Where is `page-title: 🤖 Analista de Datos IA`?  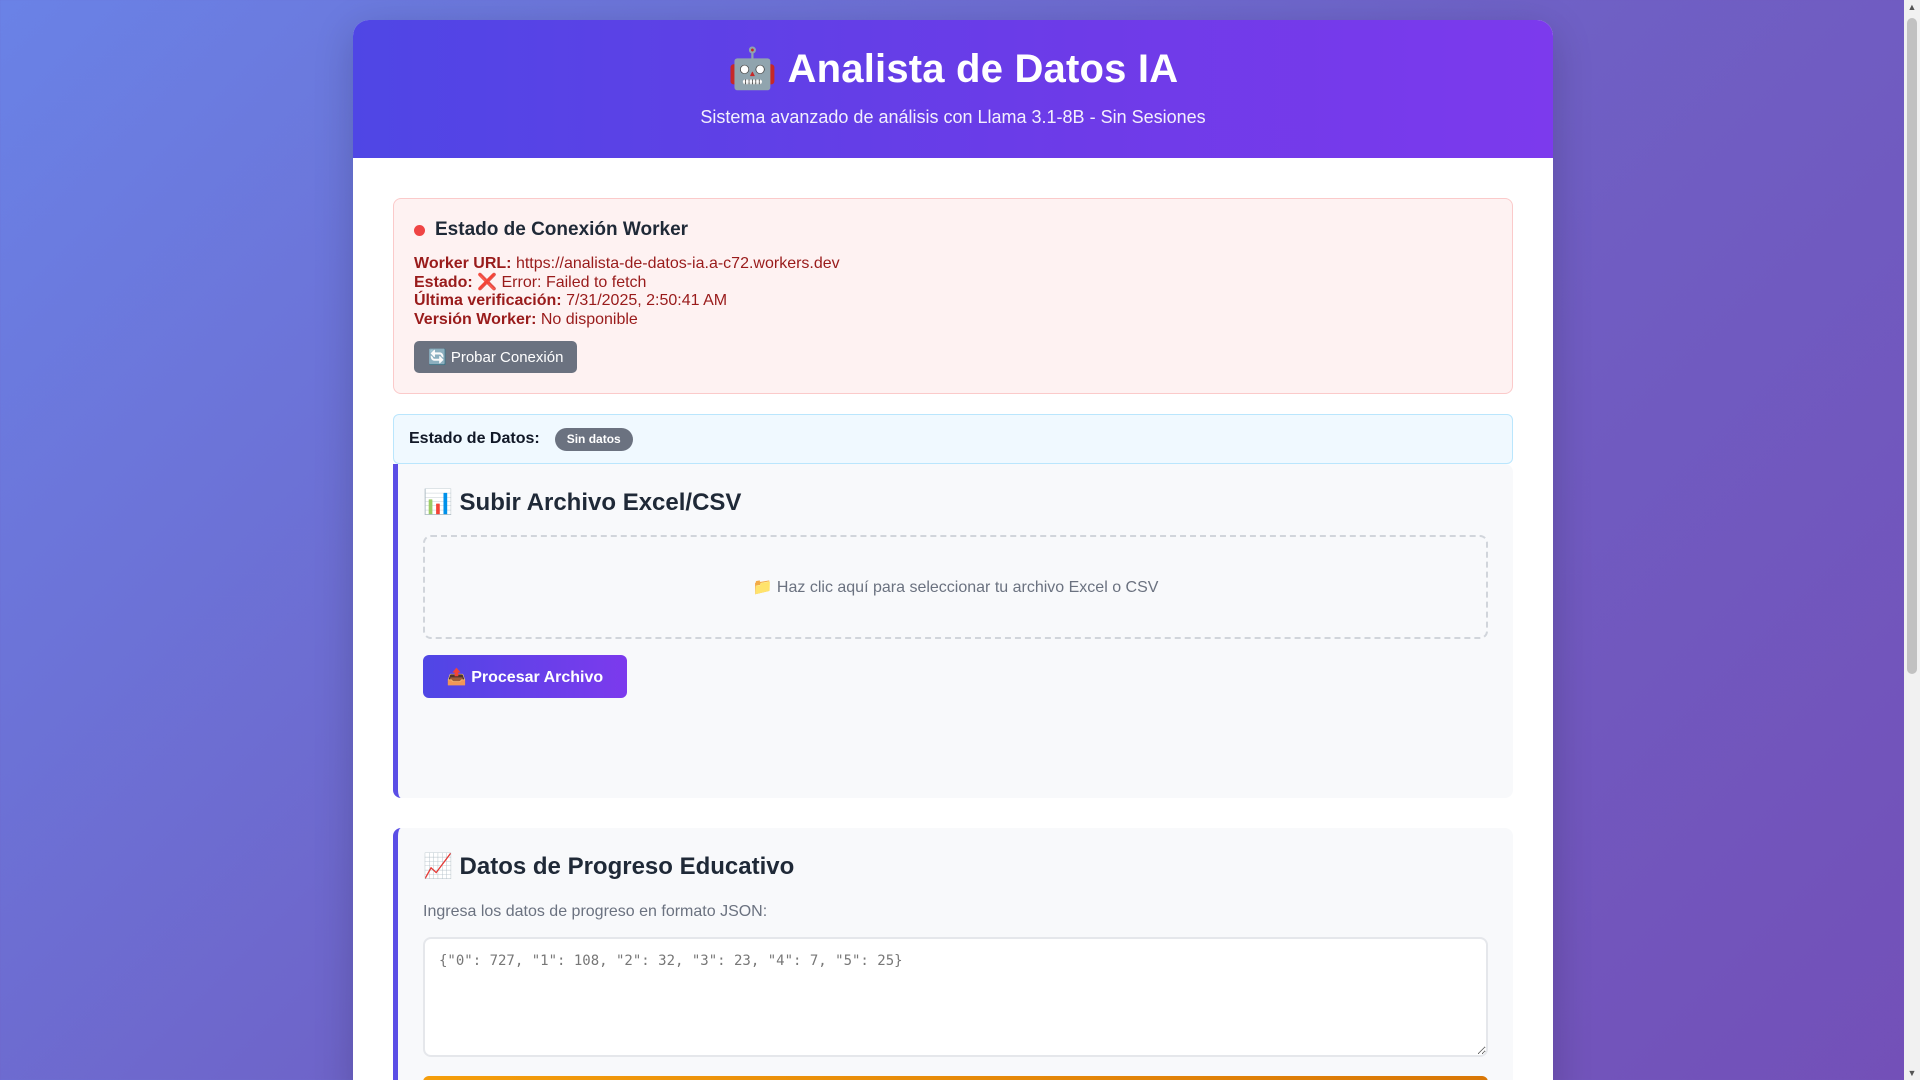 page-title: 🤖 Analista de Datos IA is located at coordinates (953, 69).